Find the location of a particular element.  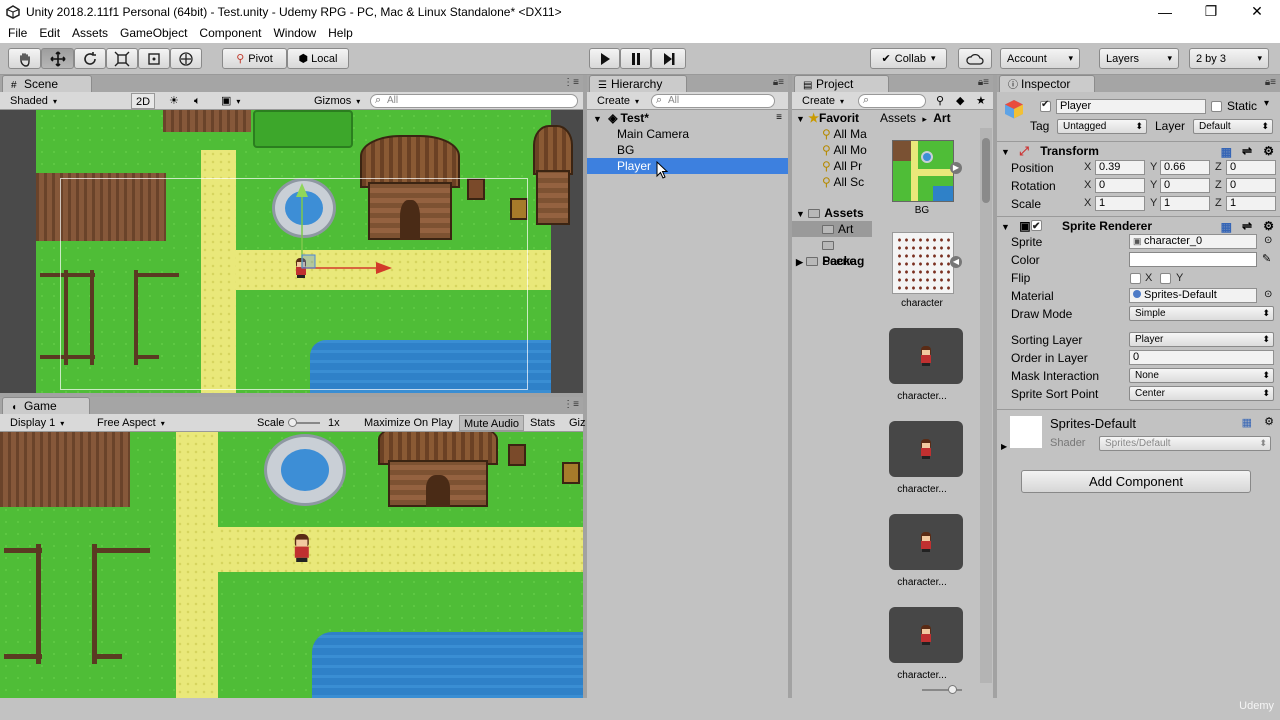

tab-scene: # Scene is located at coordinates (47, 83).